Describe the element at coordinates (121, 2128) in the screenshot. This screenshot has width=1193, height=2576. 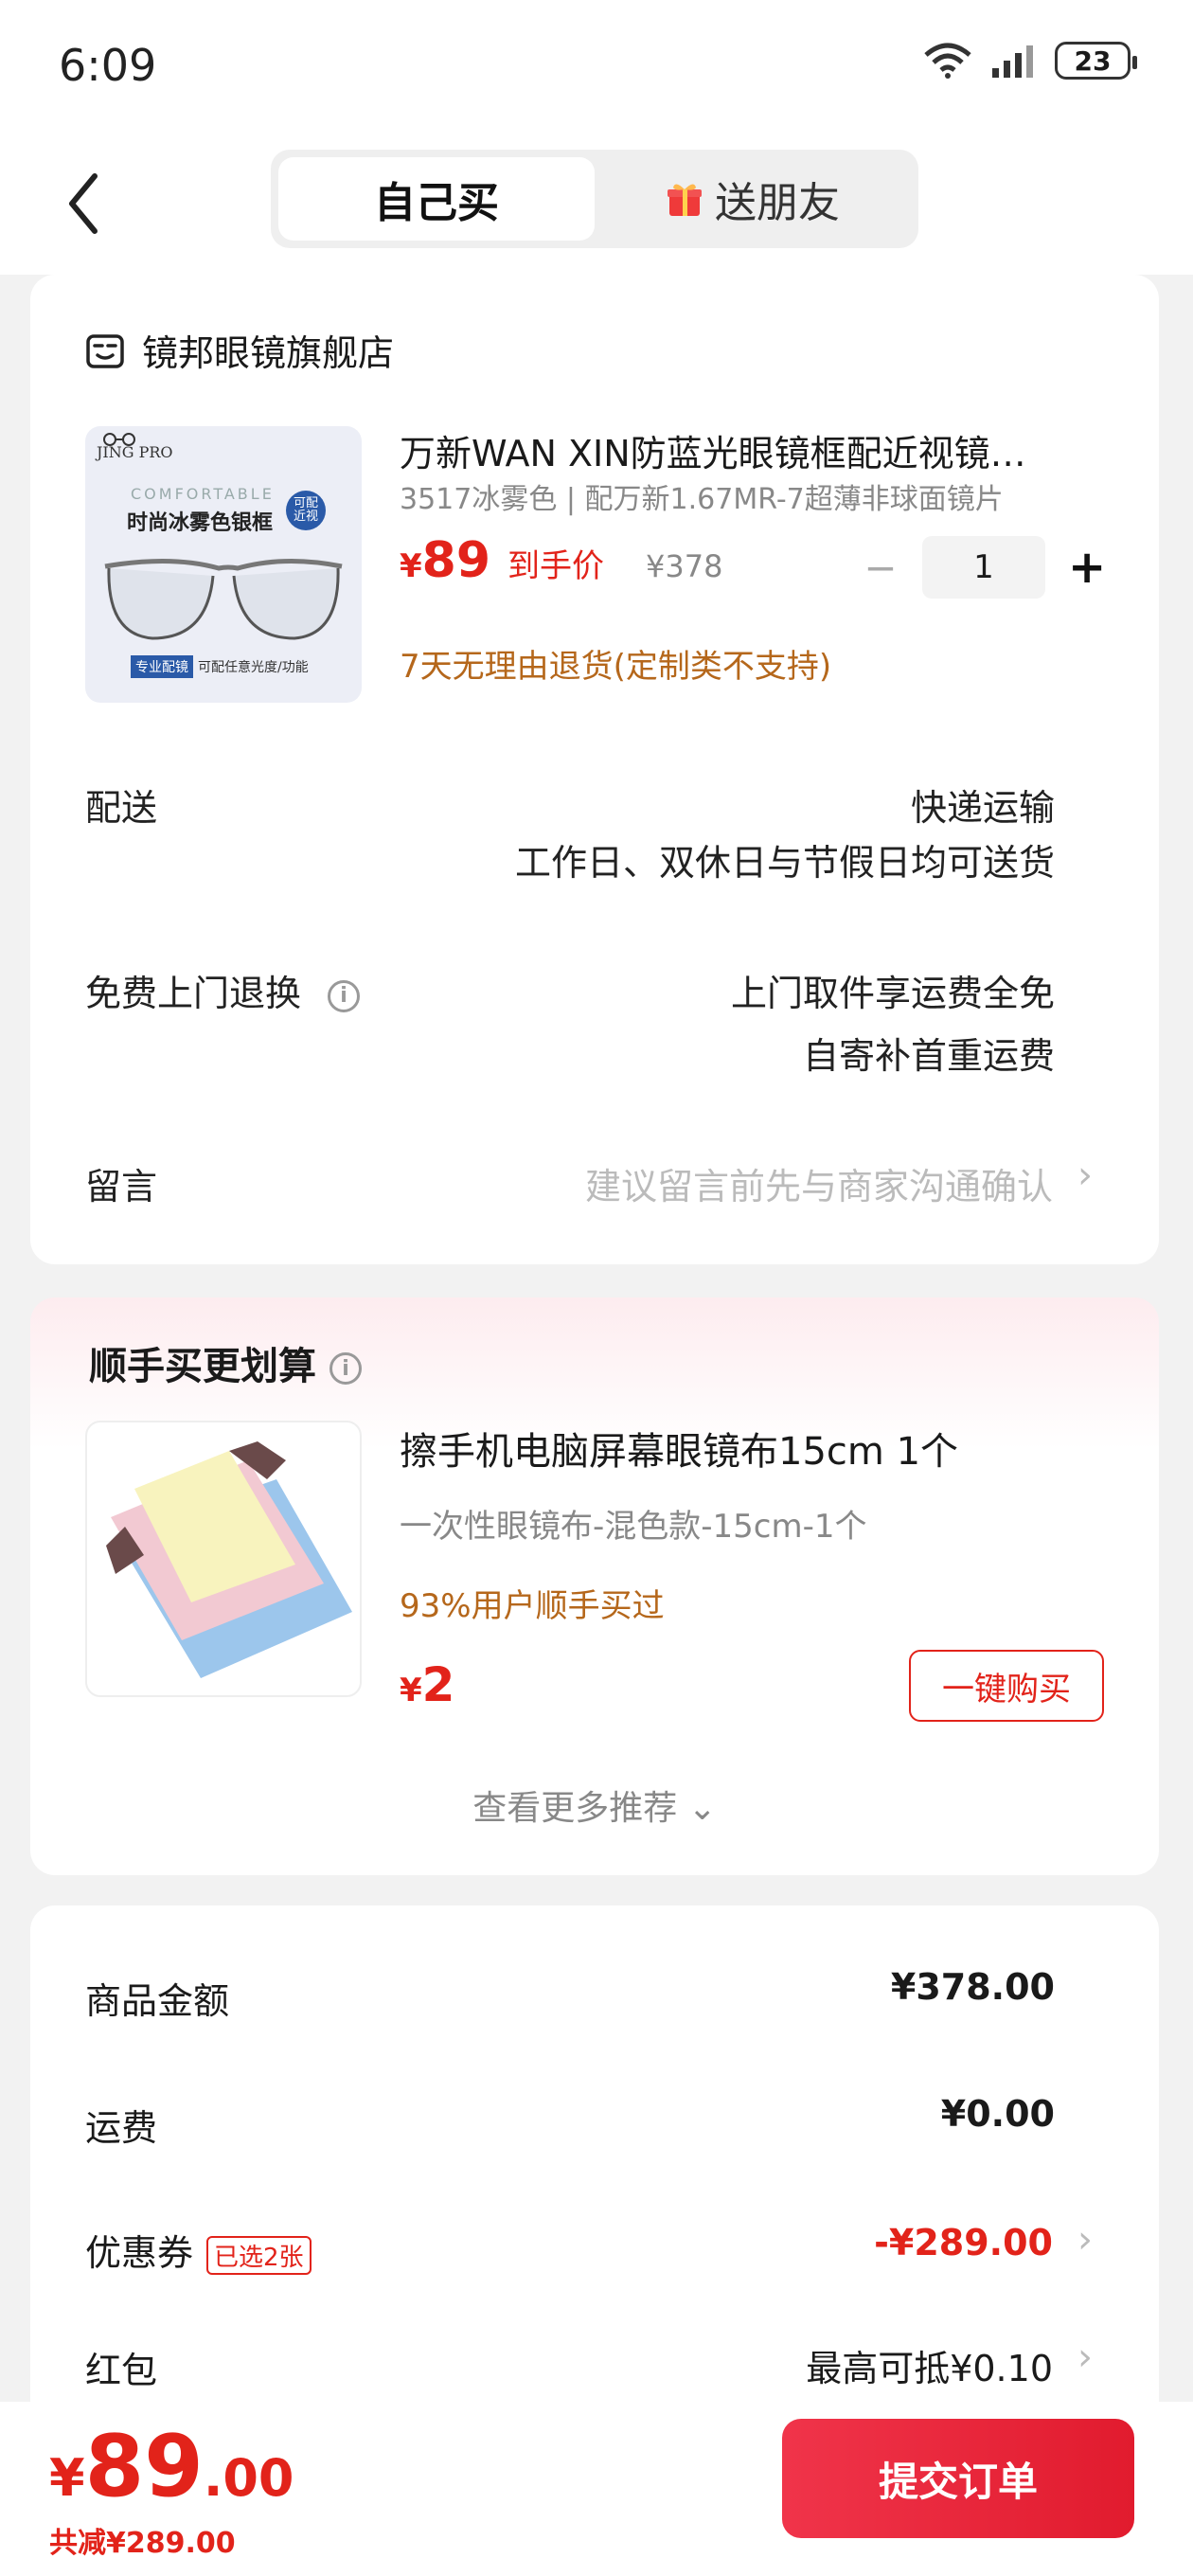
I see `shipping-label: 运费` at that location.